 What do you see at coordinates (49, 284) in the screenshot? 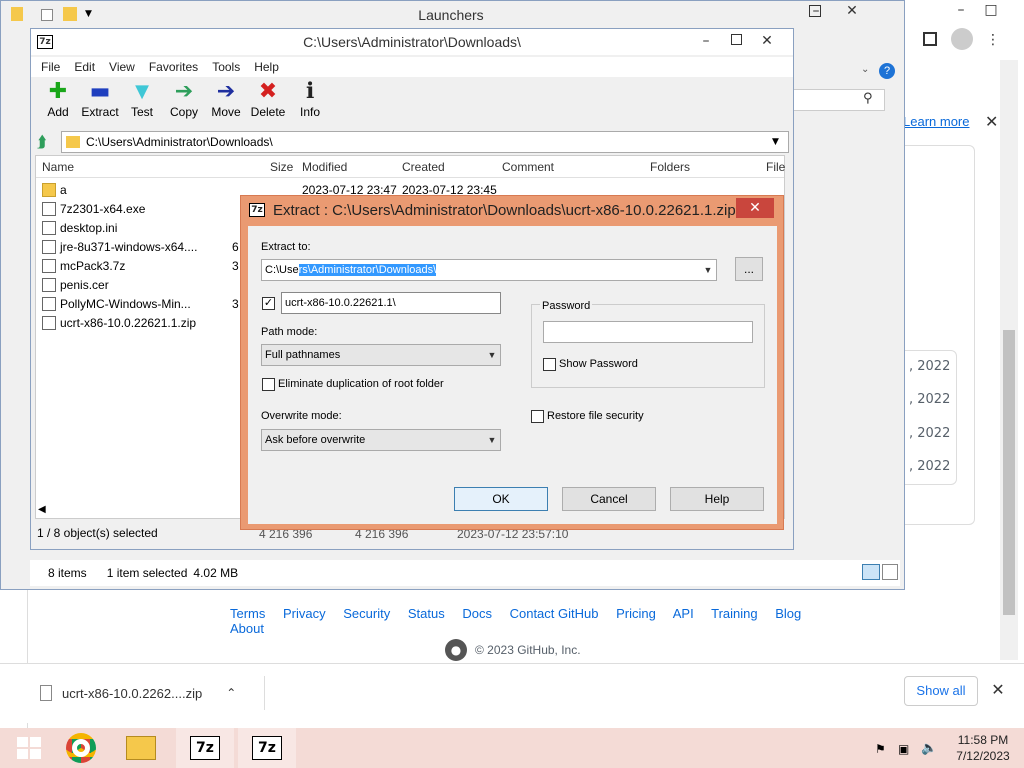
I see `file-icon: cer` at bounding box center [49, 284].